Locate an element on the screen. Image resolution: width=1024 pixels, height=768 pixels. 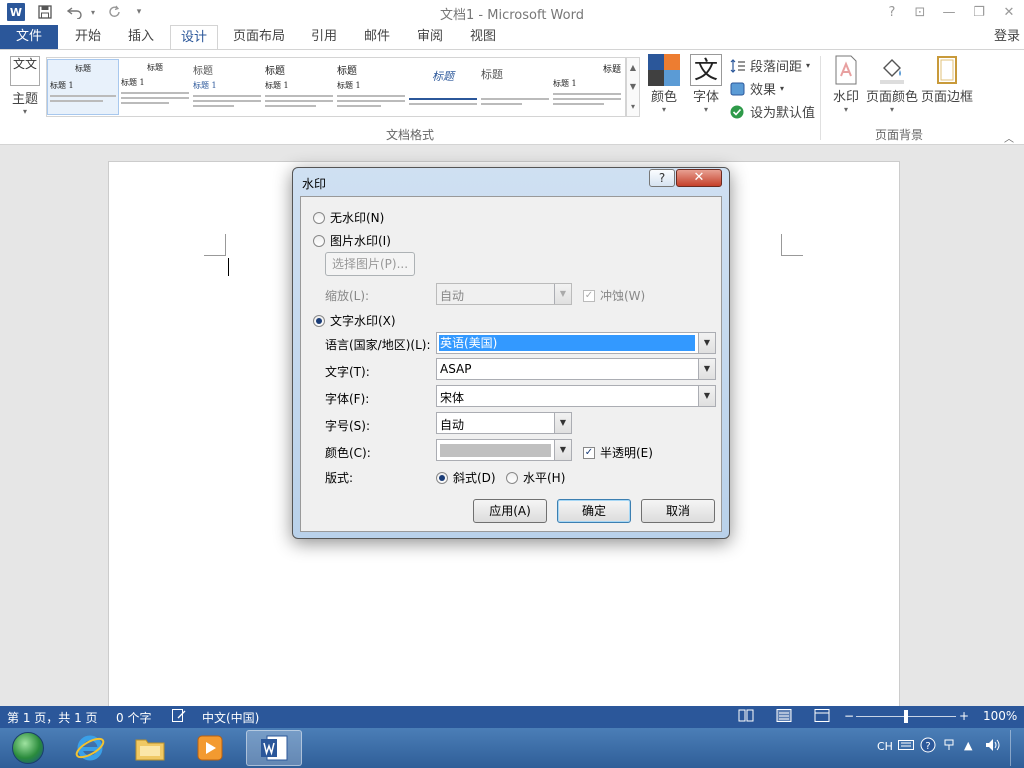
text-combo: ASAP ▼ is located at coordinates (576, 369).